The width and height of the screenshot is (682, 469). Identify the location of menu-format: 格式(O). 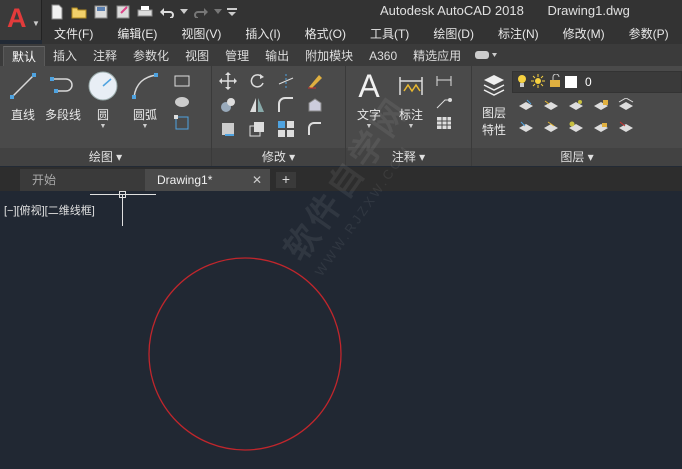
(325, 33).